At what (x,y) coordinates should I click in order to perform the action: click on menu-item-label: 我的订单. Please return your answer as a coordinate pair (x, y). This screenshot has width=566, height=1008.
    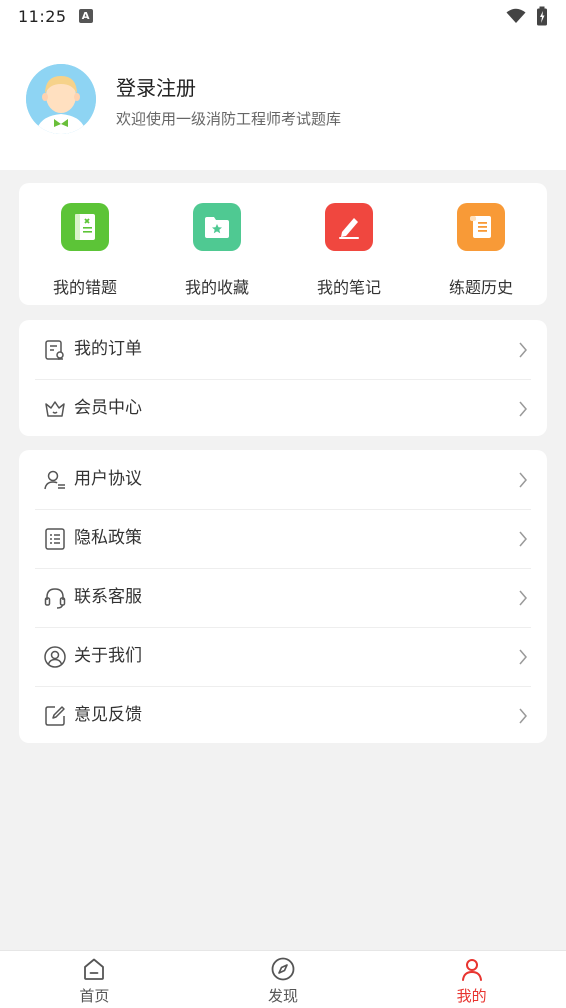
    Looking at the image, I should click on (108, 349).